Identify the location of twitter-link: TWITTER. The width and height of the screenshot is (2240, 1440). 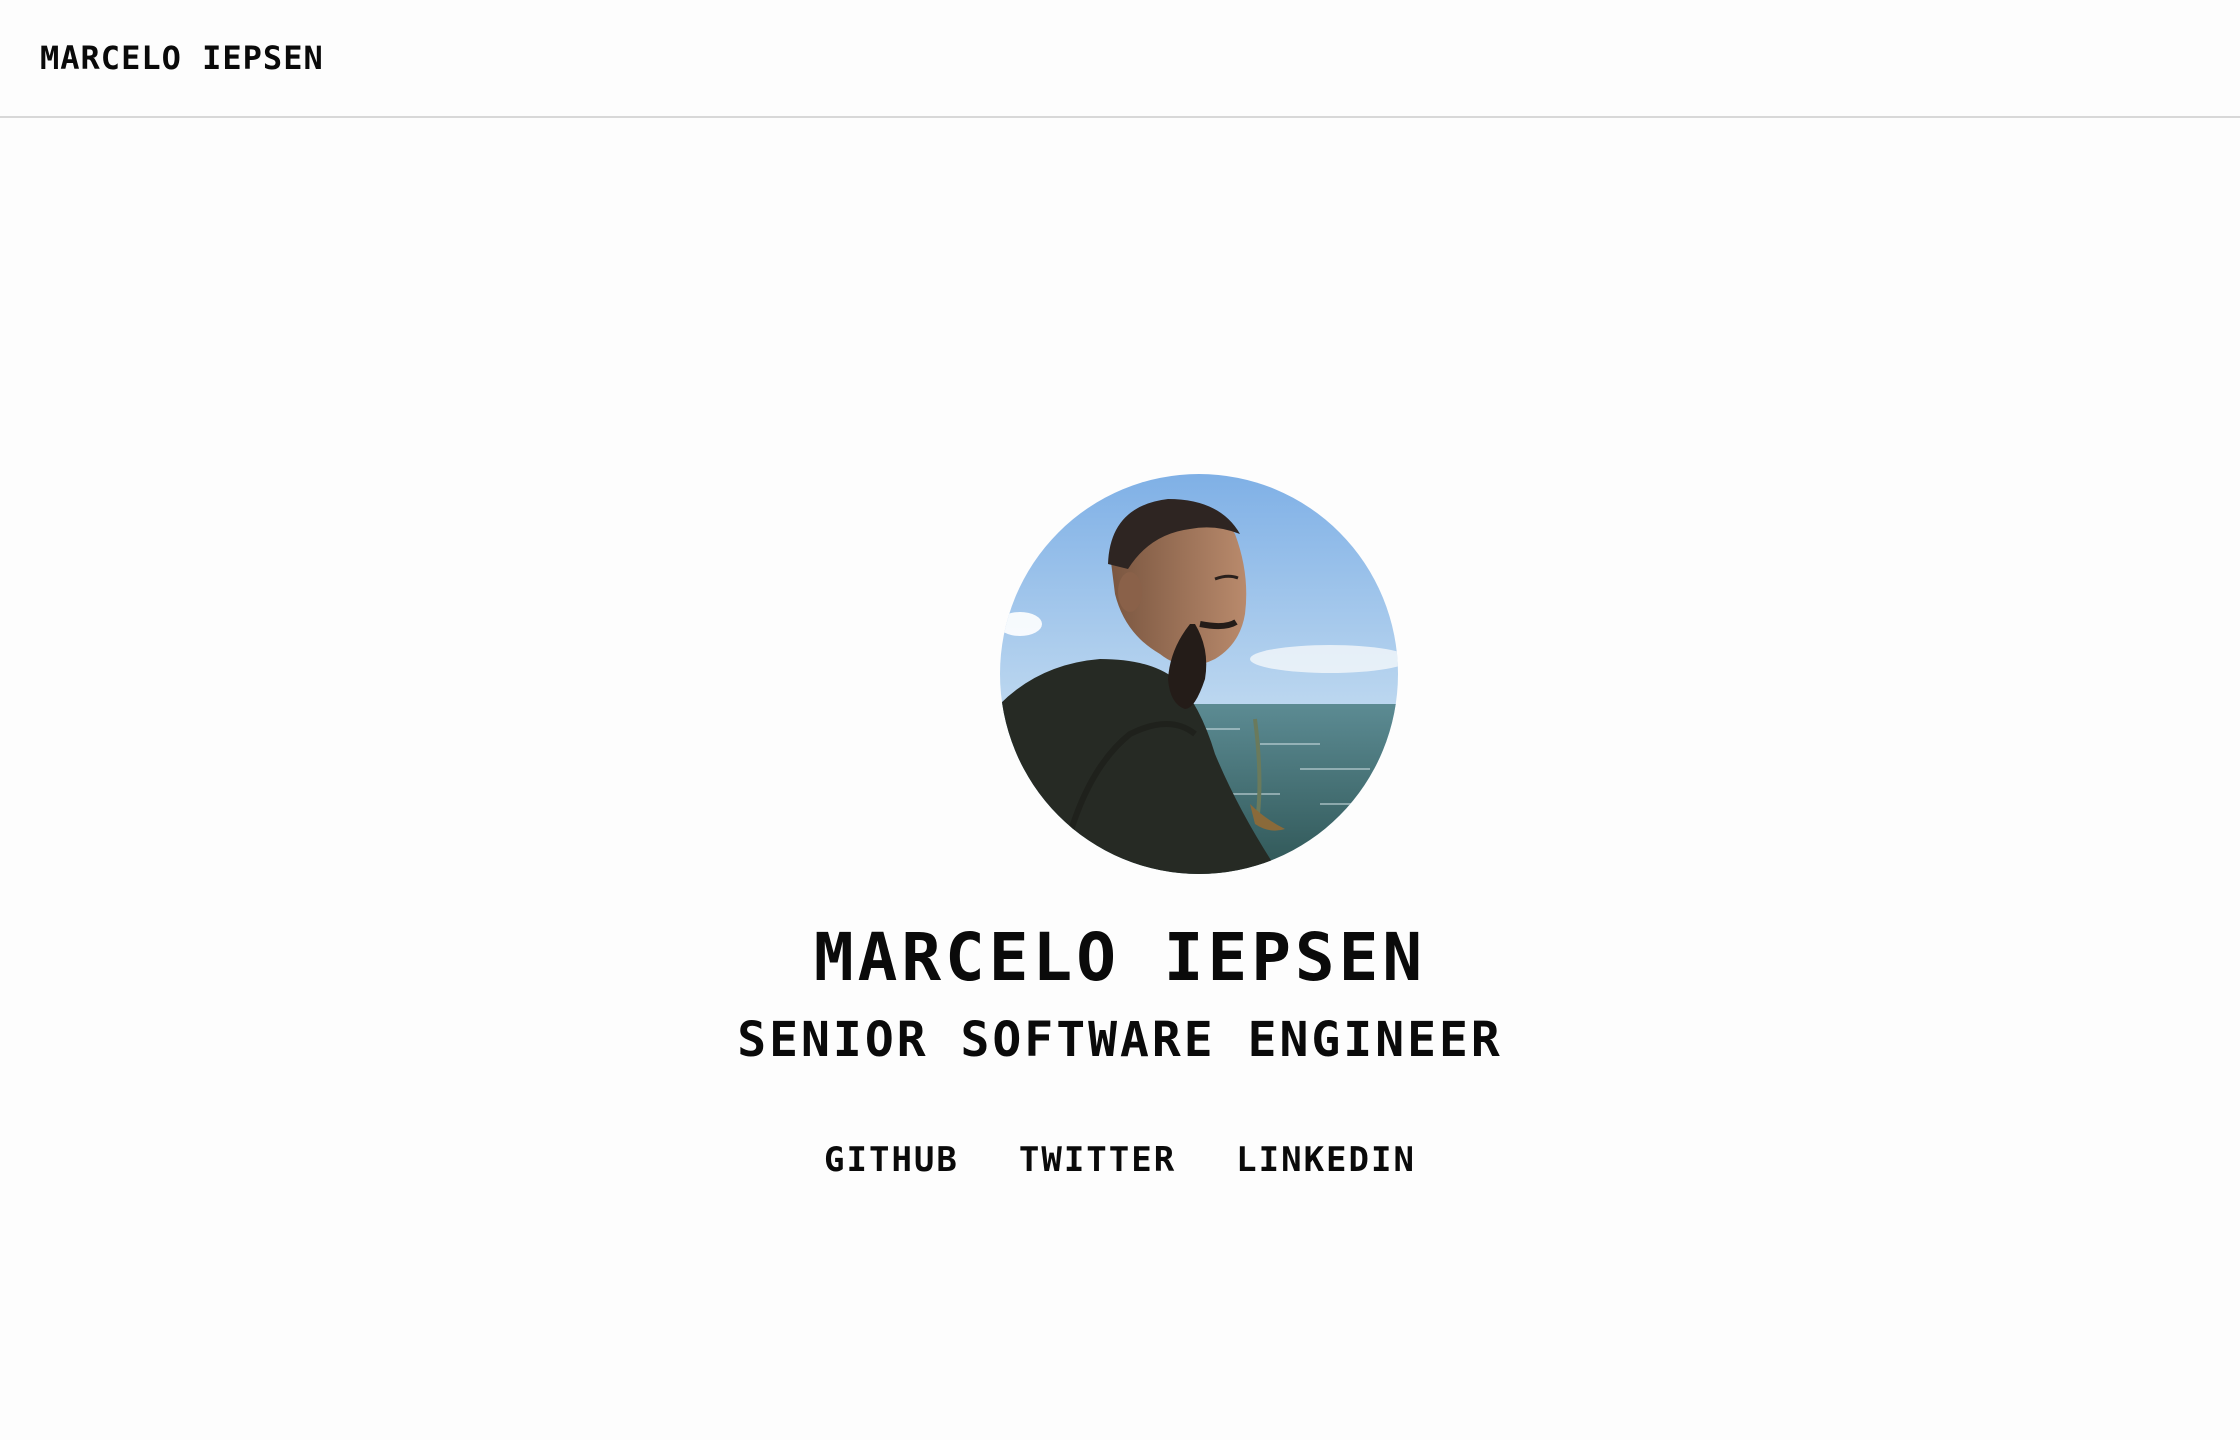
(1097, 1160).